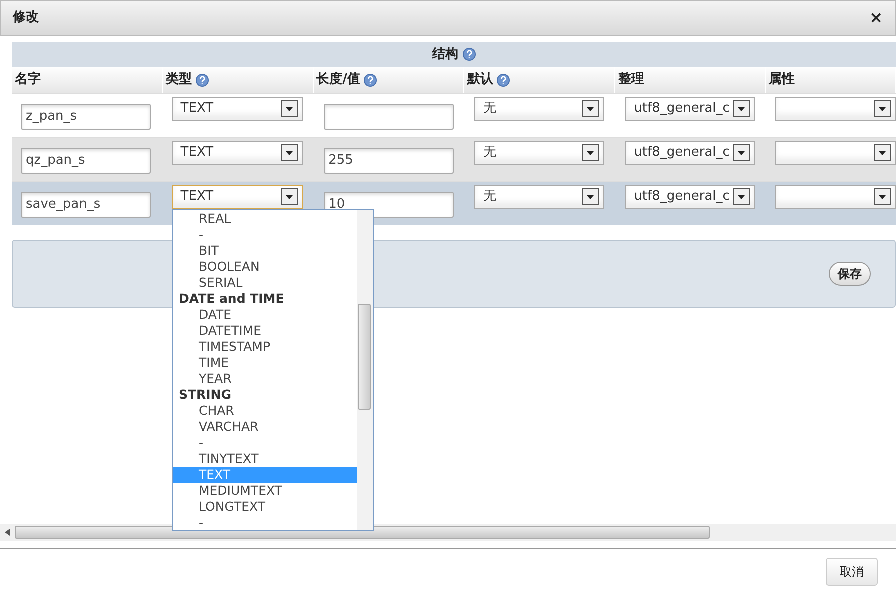 This screenshot has height=598, width=896. What do you see at coordinates (782, 80) in the screenshot?
I see `column-label: 属性` at bounding box center [782, 80].